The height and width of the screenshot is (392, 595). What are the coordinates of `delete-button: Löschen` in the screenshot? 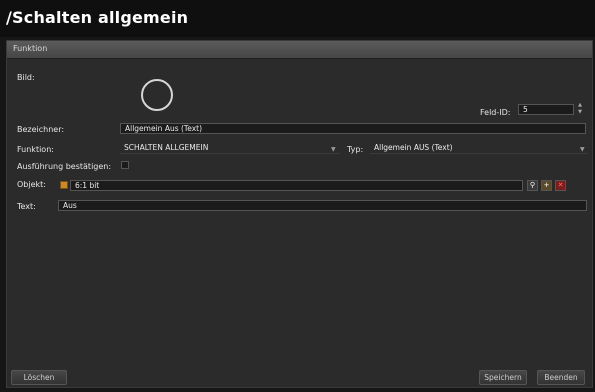 It's located at (39, 377).